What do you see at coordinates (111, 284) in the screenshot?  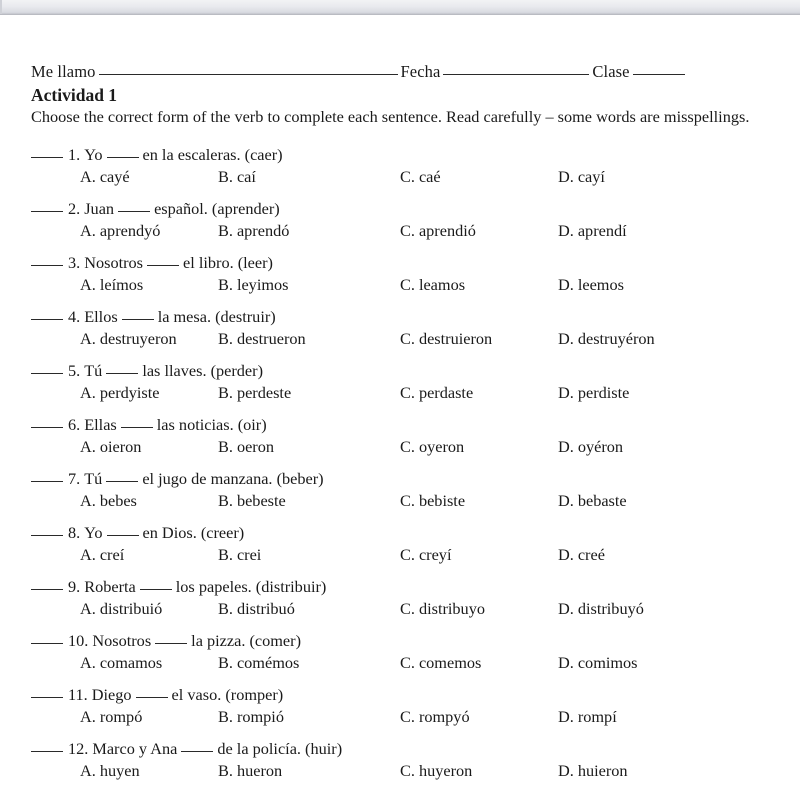 I see `option-a: A. leímos` at bounding box center [111, 284].